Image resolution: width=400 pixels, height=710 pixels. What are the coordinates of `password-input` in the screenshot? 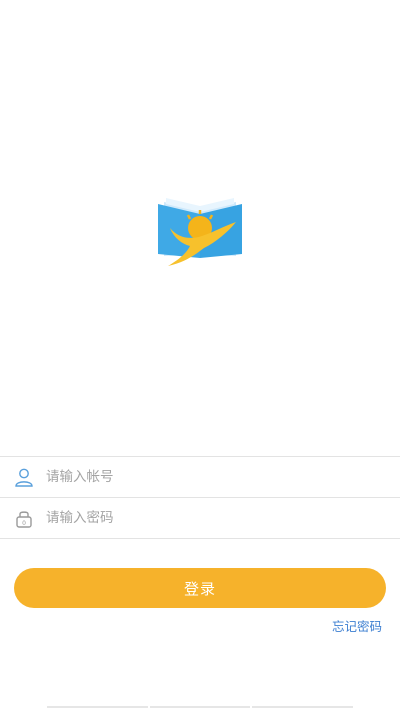 It's located at (211, 518).